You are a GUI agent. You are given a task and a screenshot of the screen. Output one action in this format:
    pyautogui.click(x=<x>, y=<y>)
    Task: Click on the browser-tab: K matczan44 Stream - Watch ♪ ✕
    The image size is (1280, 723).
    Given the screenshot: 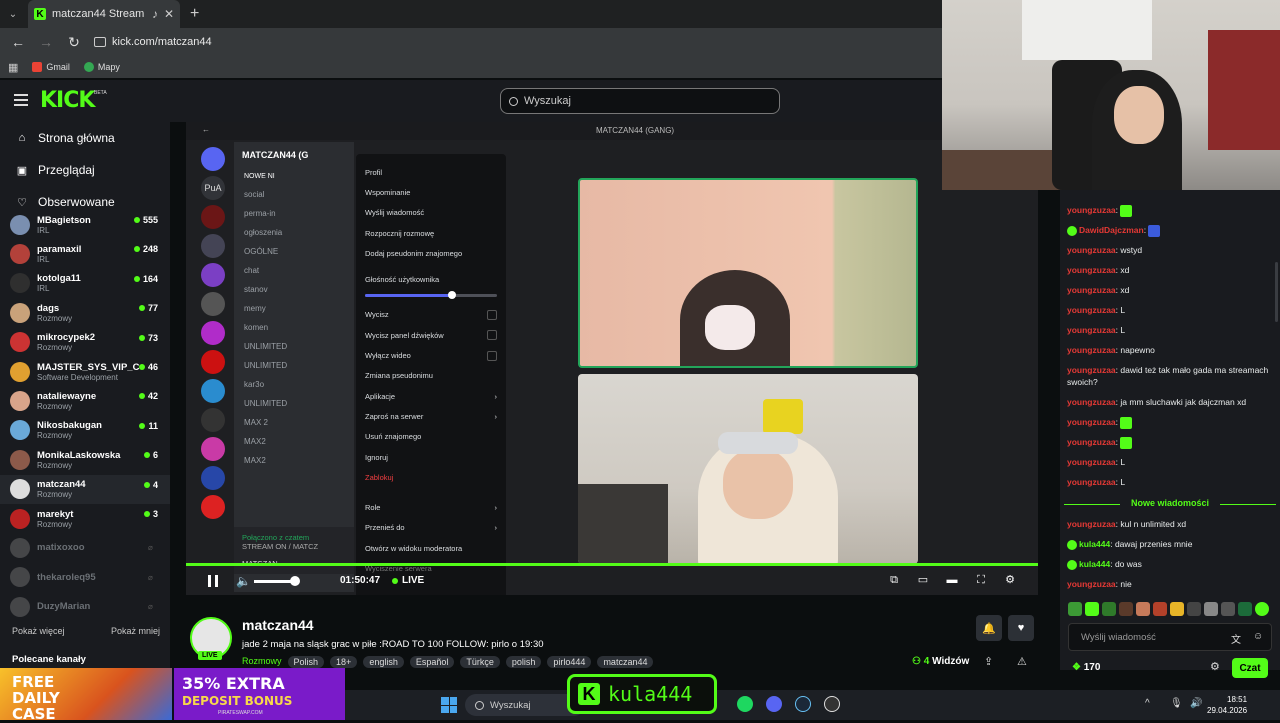 What is the action you would take?
    pyautogui.click(x=104, y=14)
    